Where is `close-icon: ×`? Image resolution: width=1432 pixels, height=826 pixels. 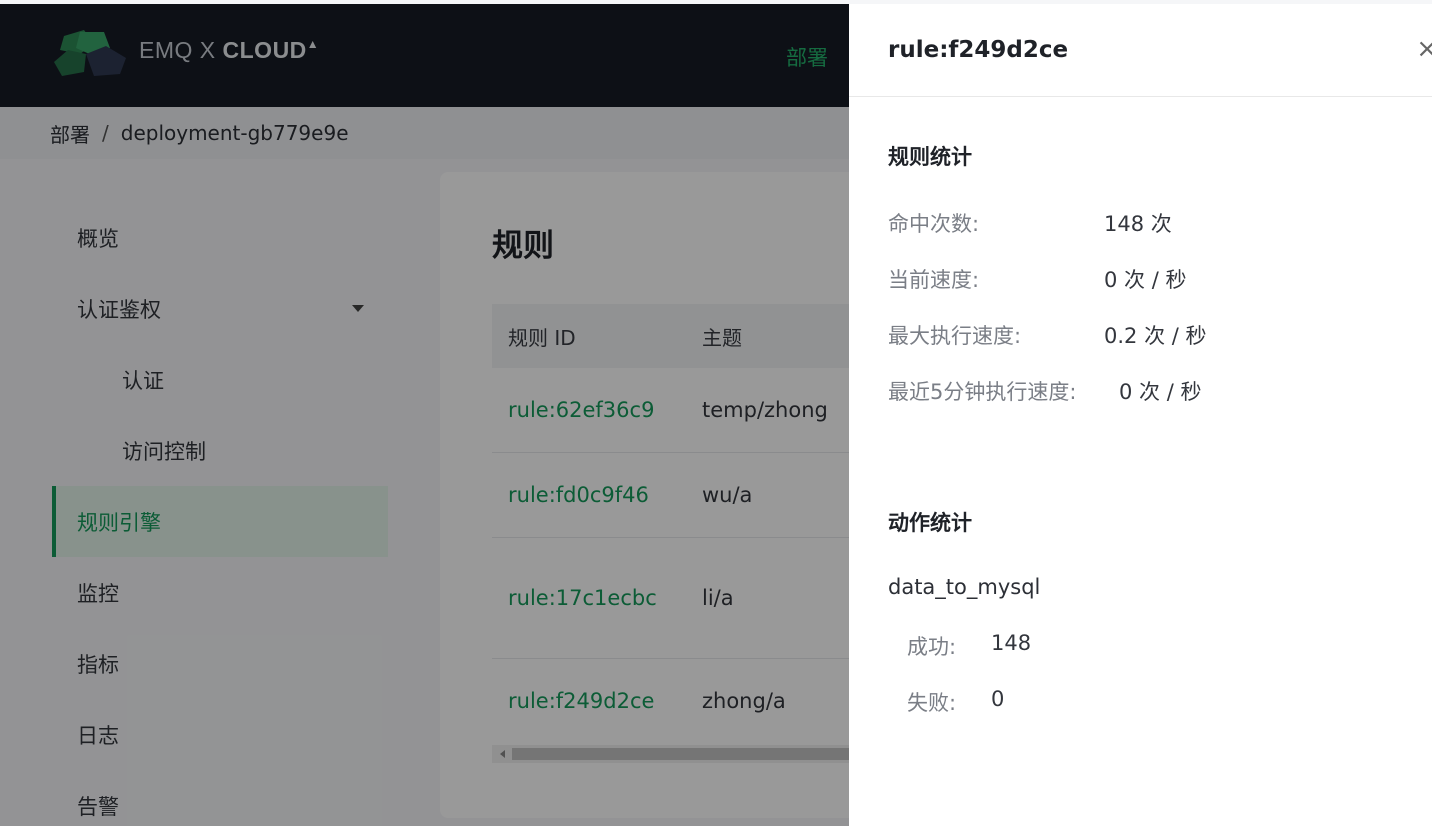
close-icon: × is located at coordinates (1424, 49).